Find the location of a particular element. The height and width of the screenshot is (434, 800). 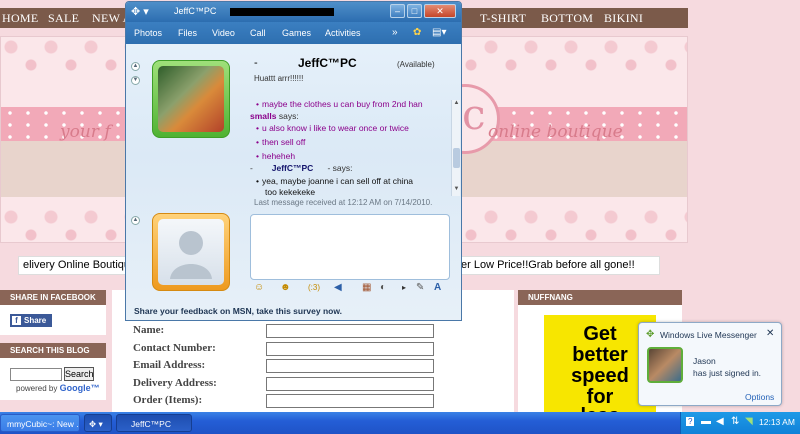

scroll-up-icon: ▲ is located at coordinates (456, 103).